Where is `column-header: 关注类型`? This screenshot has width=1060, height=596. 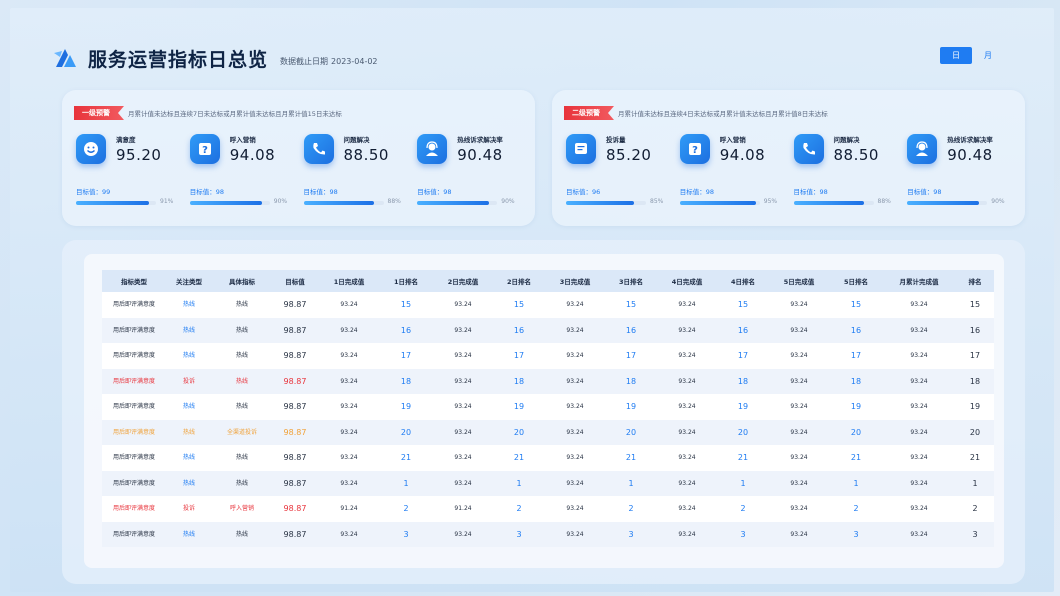
column-header: 关注类型 is located at coordinates (189, 281).